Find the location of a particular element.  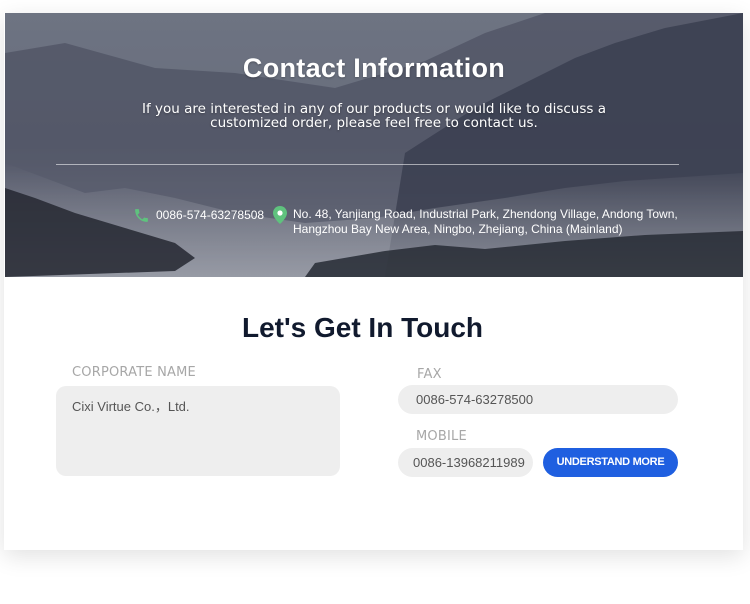

fax-label: FAX is located at coordinates (429, 374).